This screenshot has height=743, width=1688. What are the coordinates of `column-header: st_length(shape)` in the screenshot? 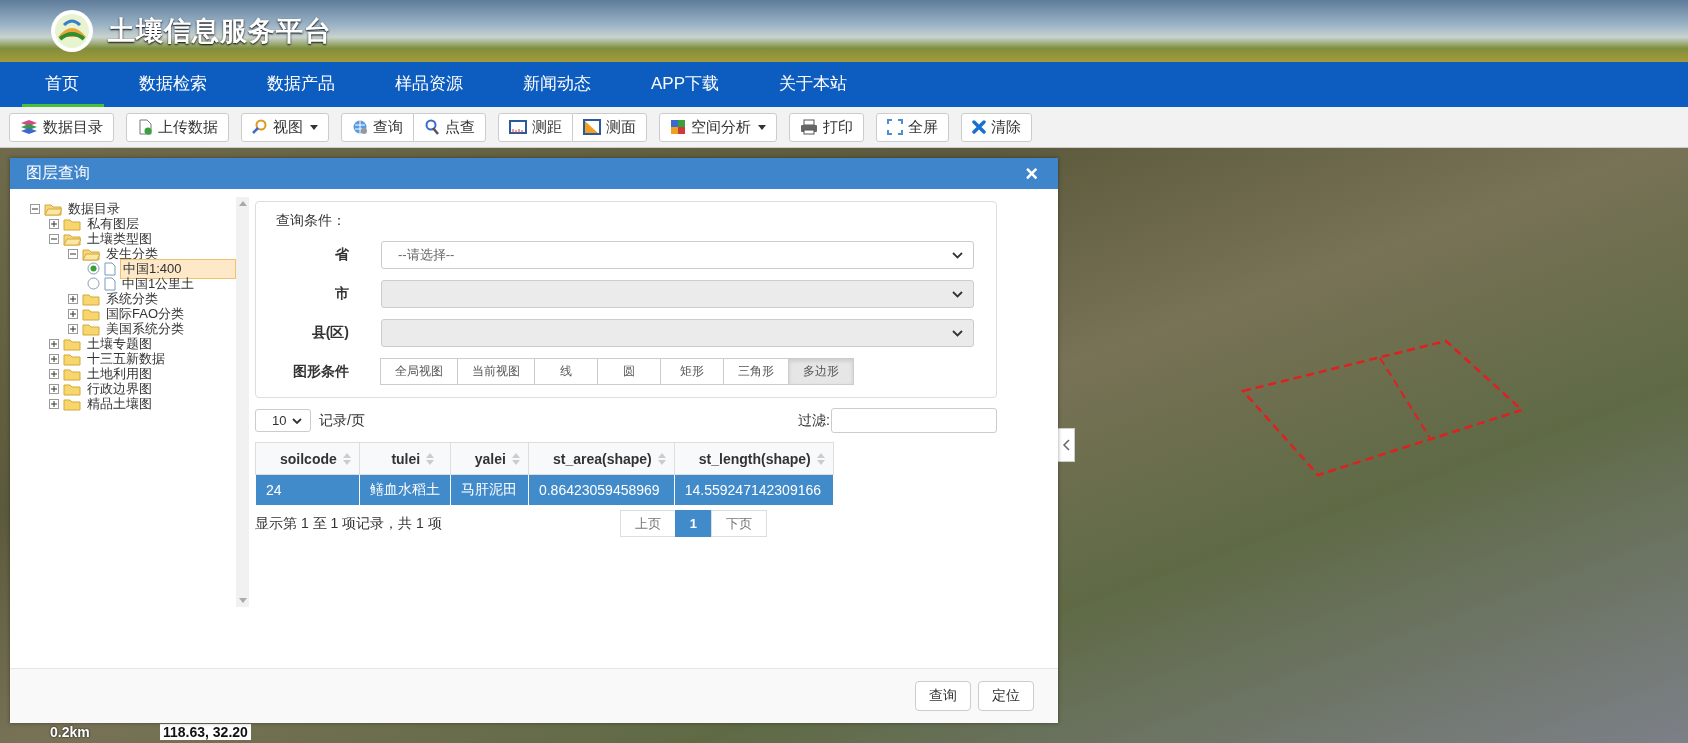 It's located at (754, 458).